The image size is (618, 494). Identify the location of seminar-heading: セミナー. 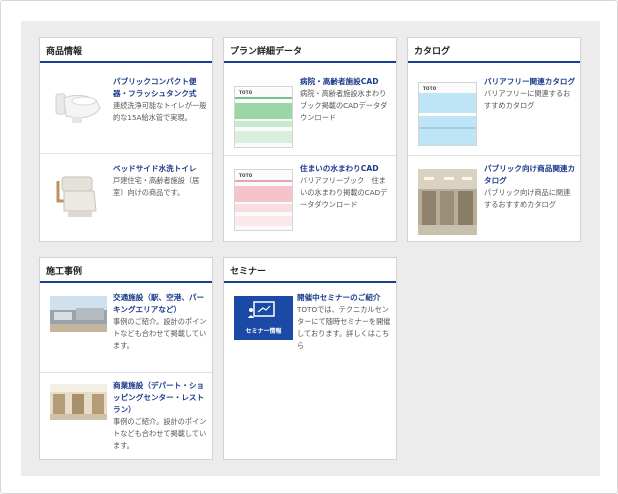
(310, 270).